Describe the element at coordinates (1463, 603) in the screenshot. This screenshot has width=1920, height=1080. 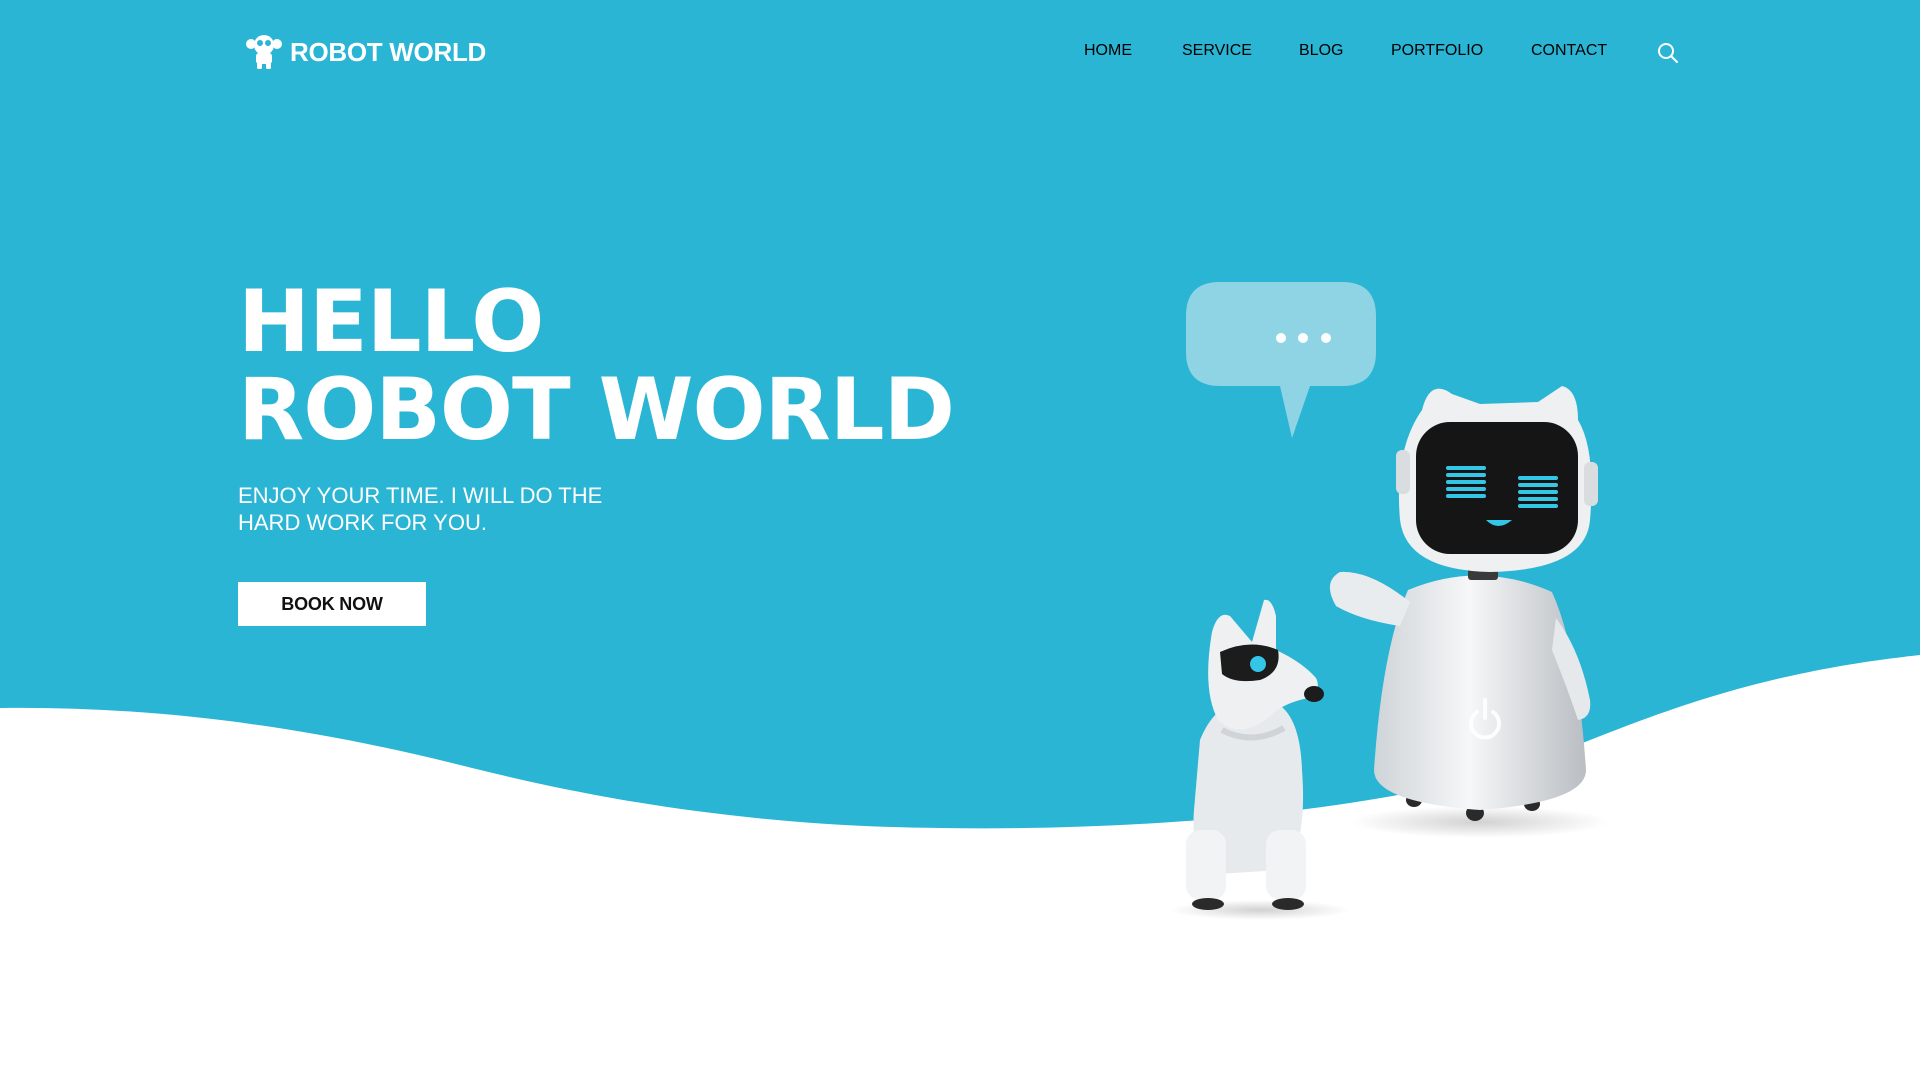
I see `robot-character` at that location.